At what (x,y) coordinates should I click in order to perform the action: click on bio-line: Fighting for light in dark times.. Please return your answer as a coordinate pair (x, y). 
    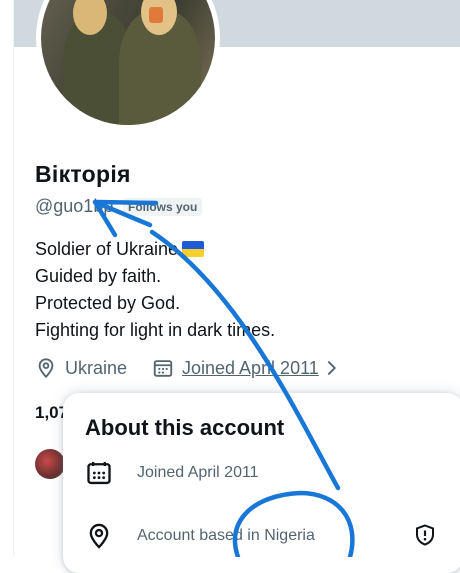
    Looking at the image, I should click on (155, 330).